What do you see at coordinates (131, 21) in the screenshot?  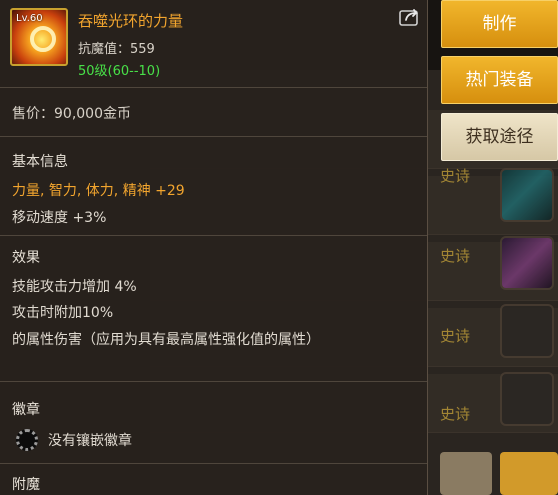 I see `item-name: 吞噬光环的力量` at bounding box center [131, 21].